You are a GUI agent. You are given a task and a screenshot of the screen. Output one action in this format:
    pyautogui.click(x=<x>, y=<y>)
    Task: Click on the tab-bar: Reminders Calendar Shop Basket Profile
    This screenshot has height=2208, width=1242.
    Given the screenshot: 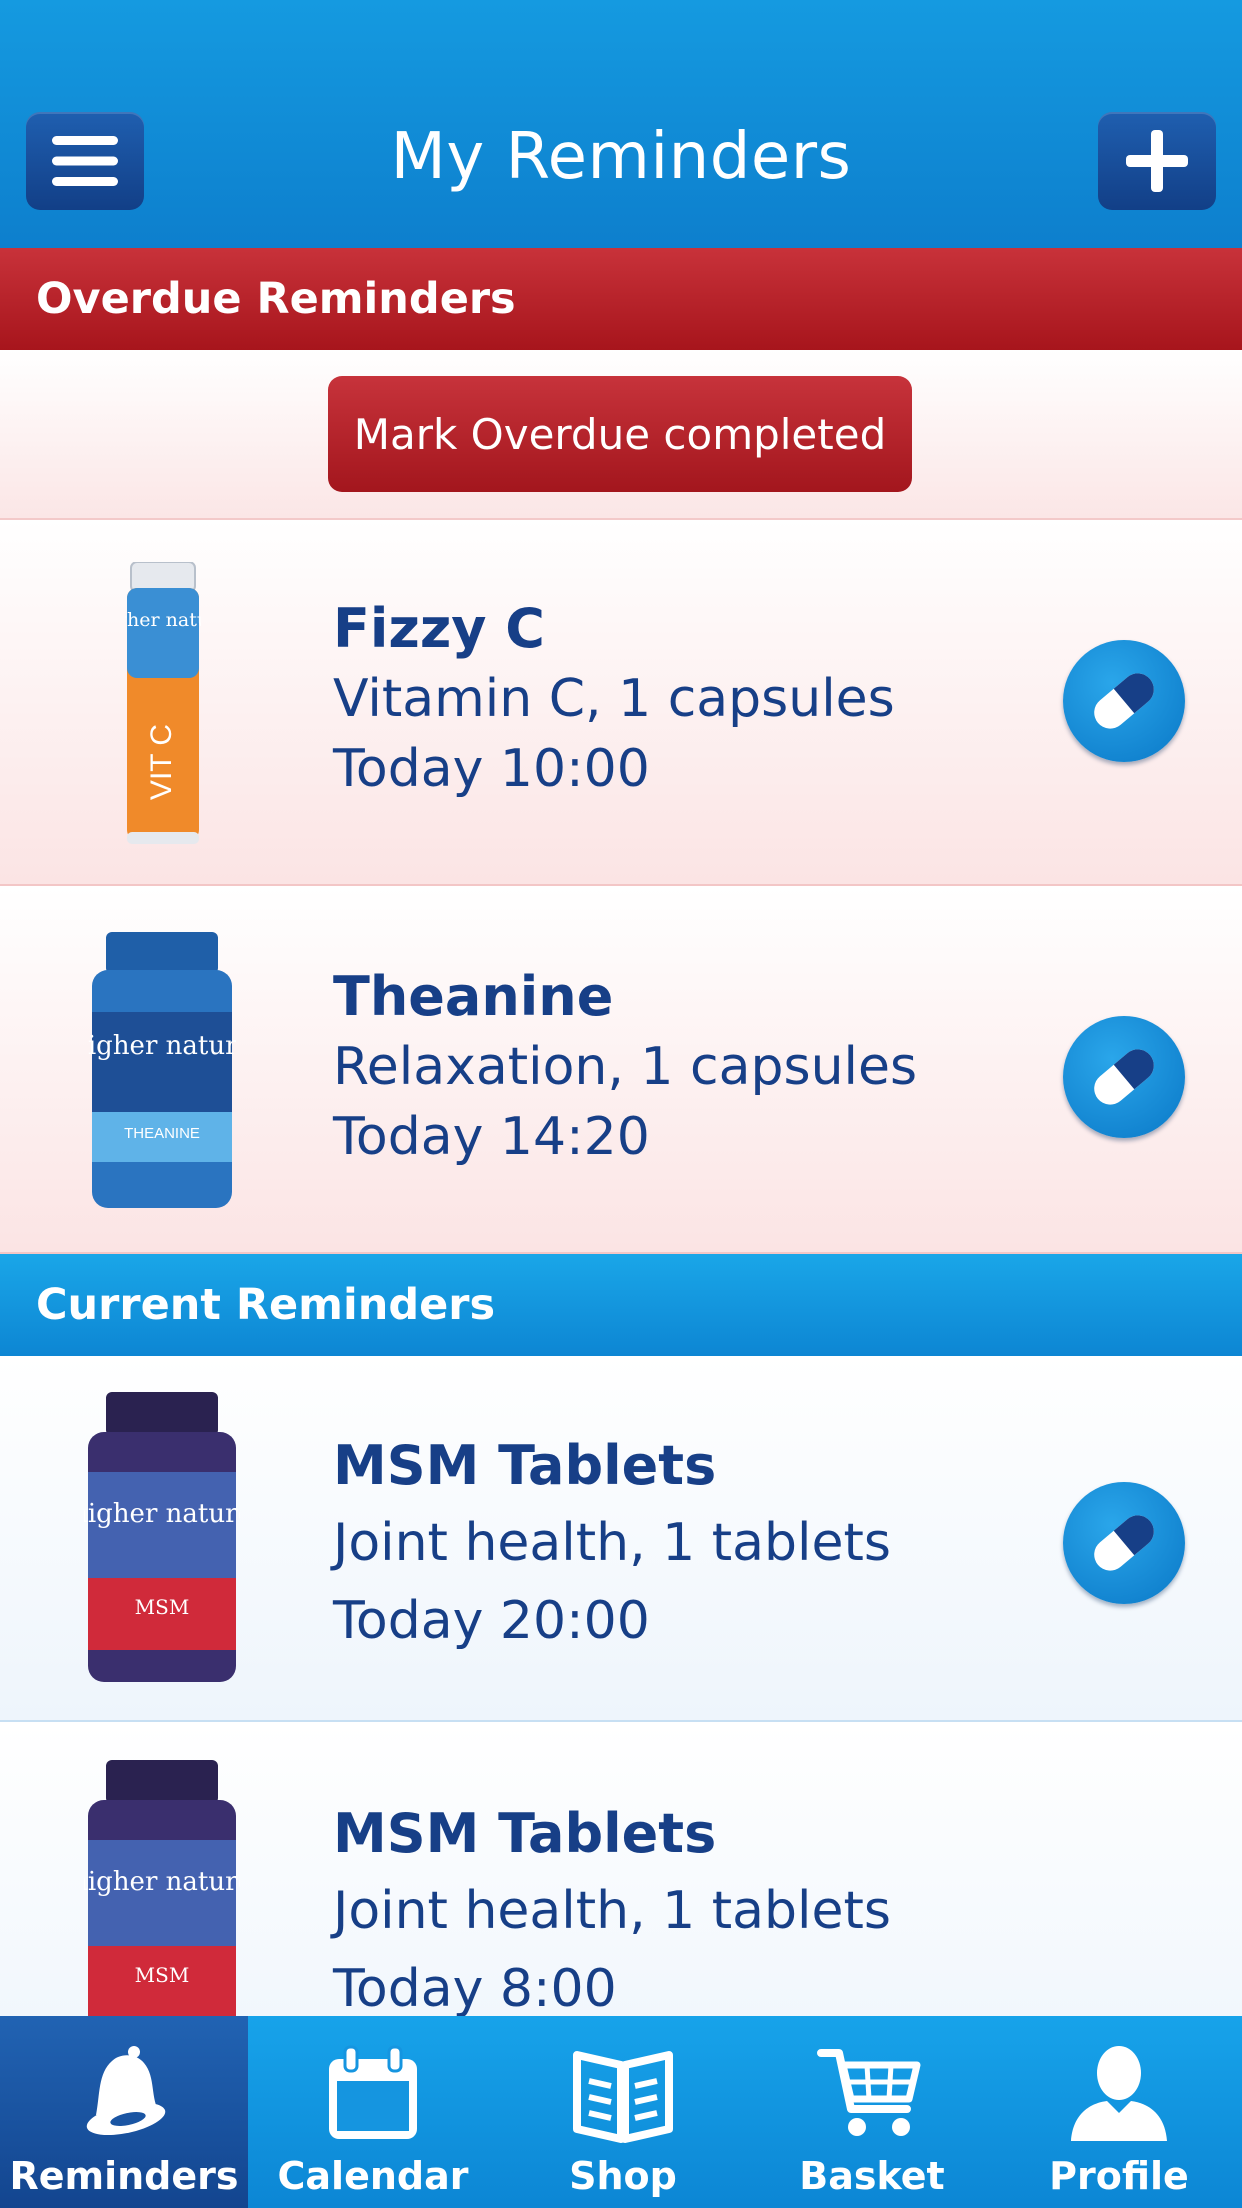 What is the action you would take?
    pyautogui.click(x=621, y=2112)
    